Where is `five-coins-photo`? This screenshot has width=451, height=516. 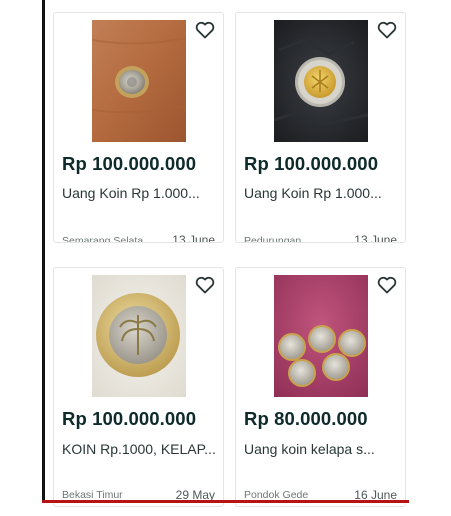 five-coins-photo is located at coordinates (321, 336).